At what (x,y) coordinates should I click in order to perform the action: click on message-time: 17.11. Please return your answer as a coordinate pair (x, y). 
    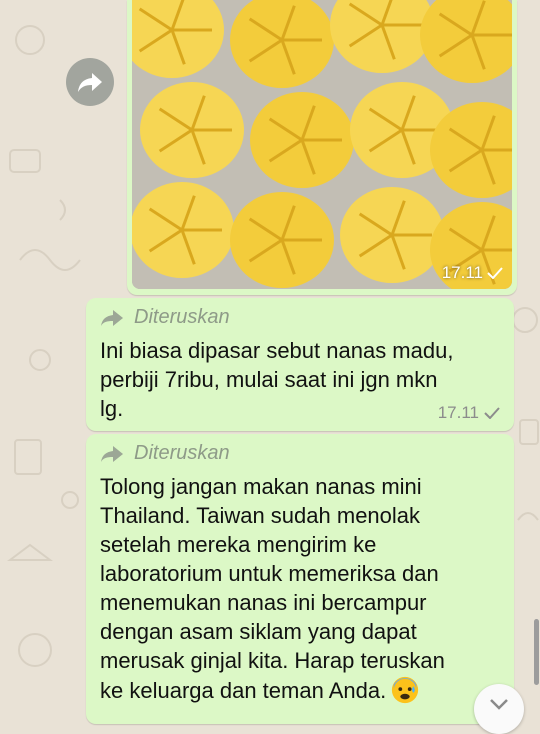
    Looking at the image, I should click on (469, 413).